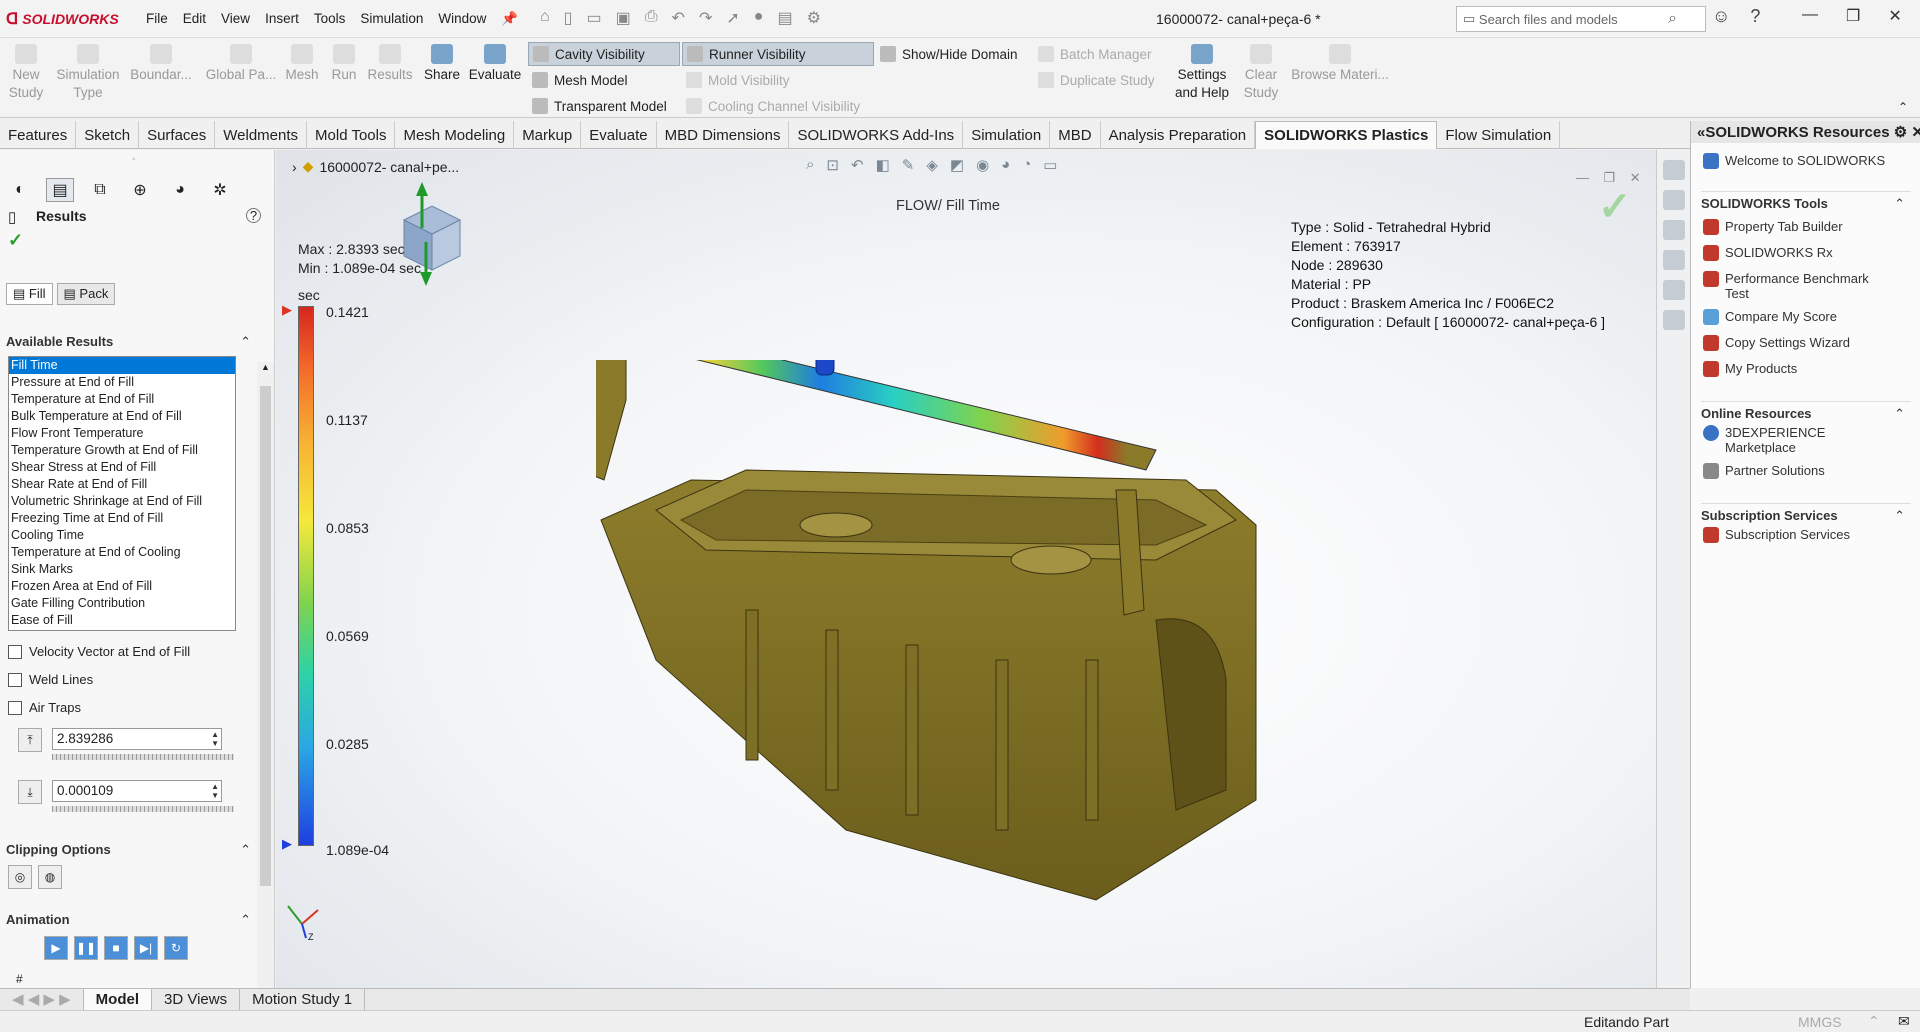  What do you see at coordinates (1581, 19) in the screenshot?
I see `search-box: ▭ Search files and models ⌕` at bounding box center [1581, 19].